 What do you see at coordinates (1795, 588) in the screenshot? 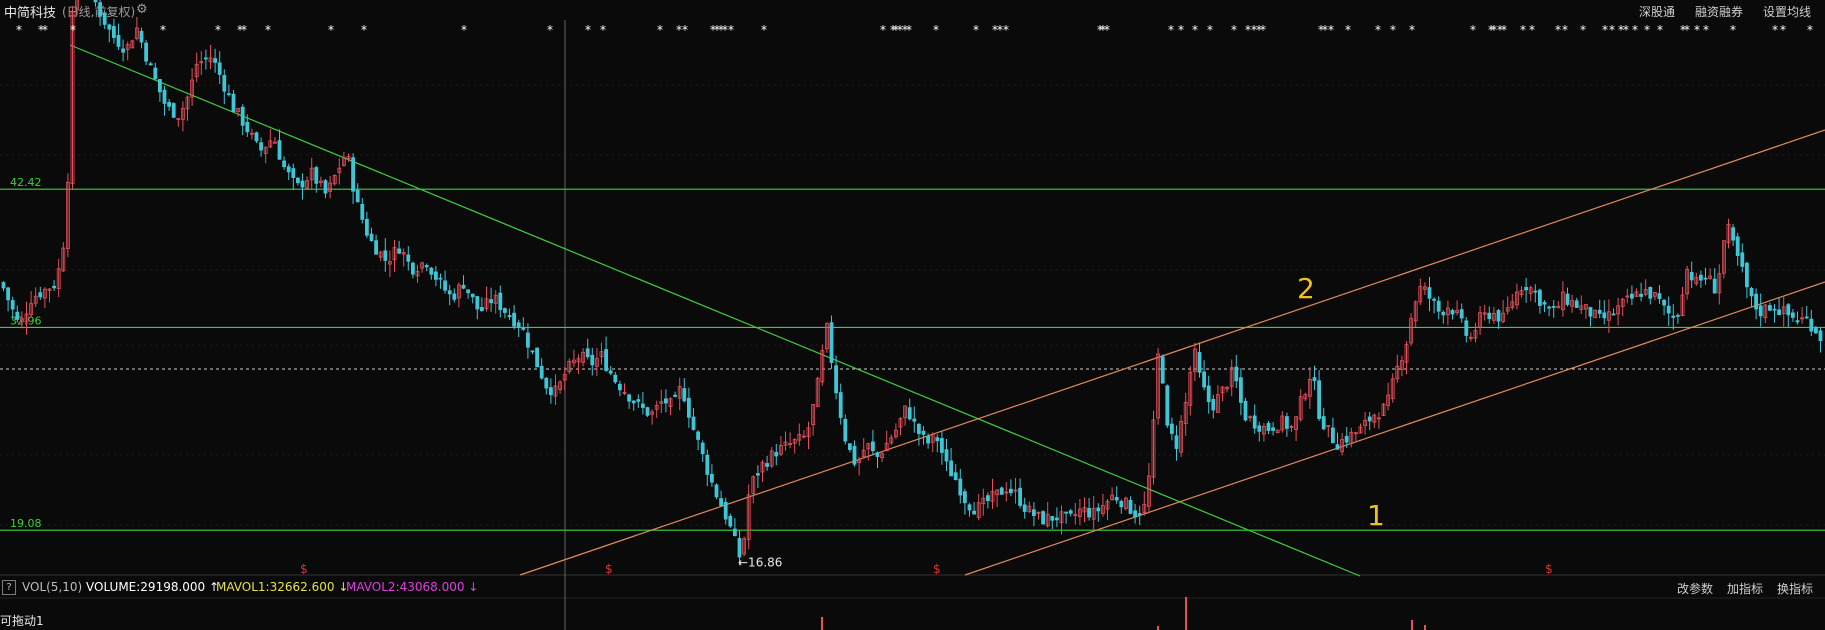
I see `switch-indicator-button: 换指标` at bounding box center [1795, 588].